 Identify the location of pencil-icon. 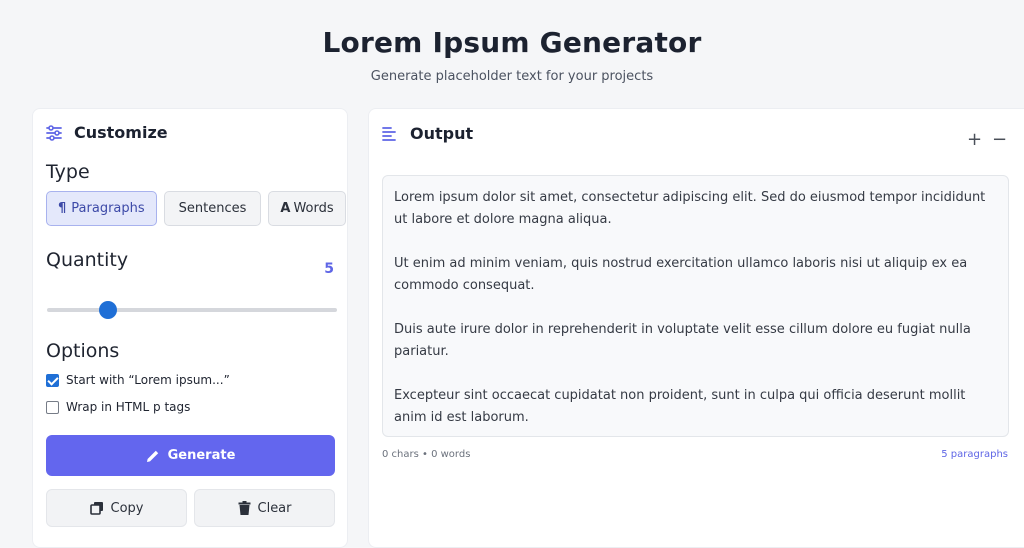
(152, 456).